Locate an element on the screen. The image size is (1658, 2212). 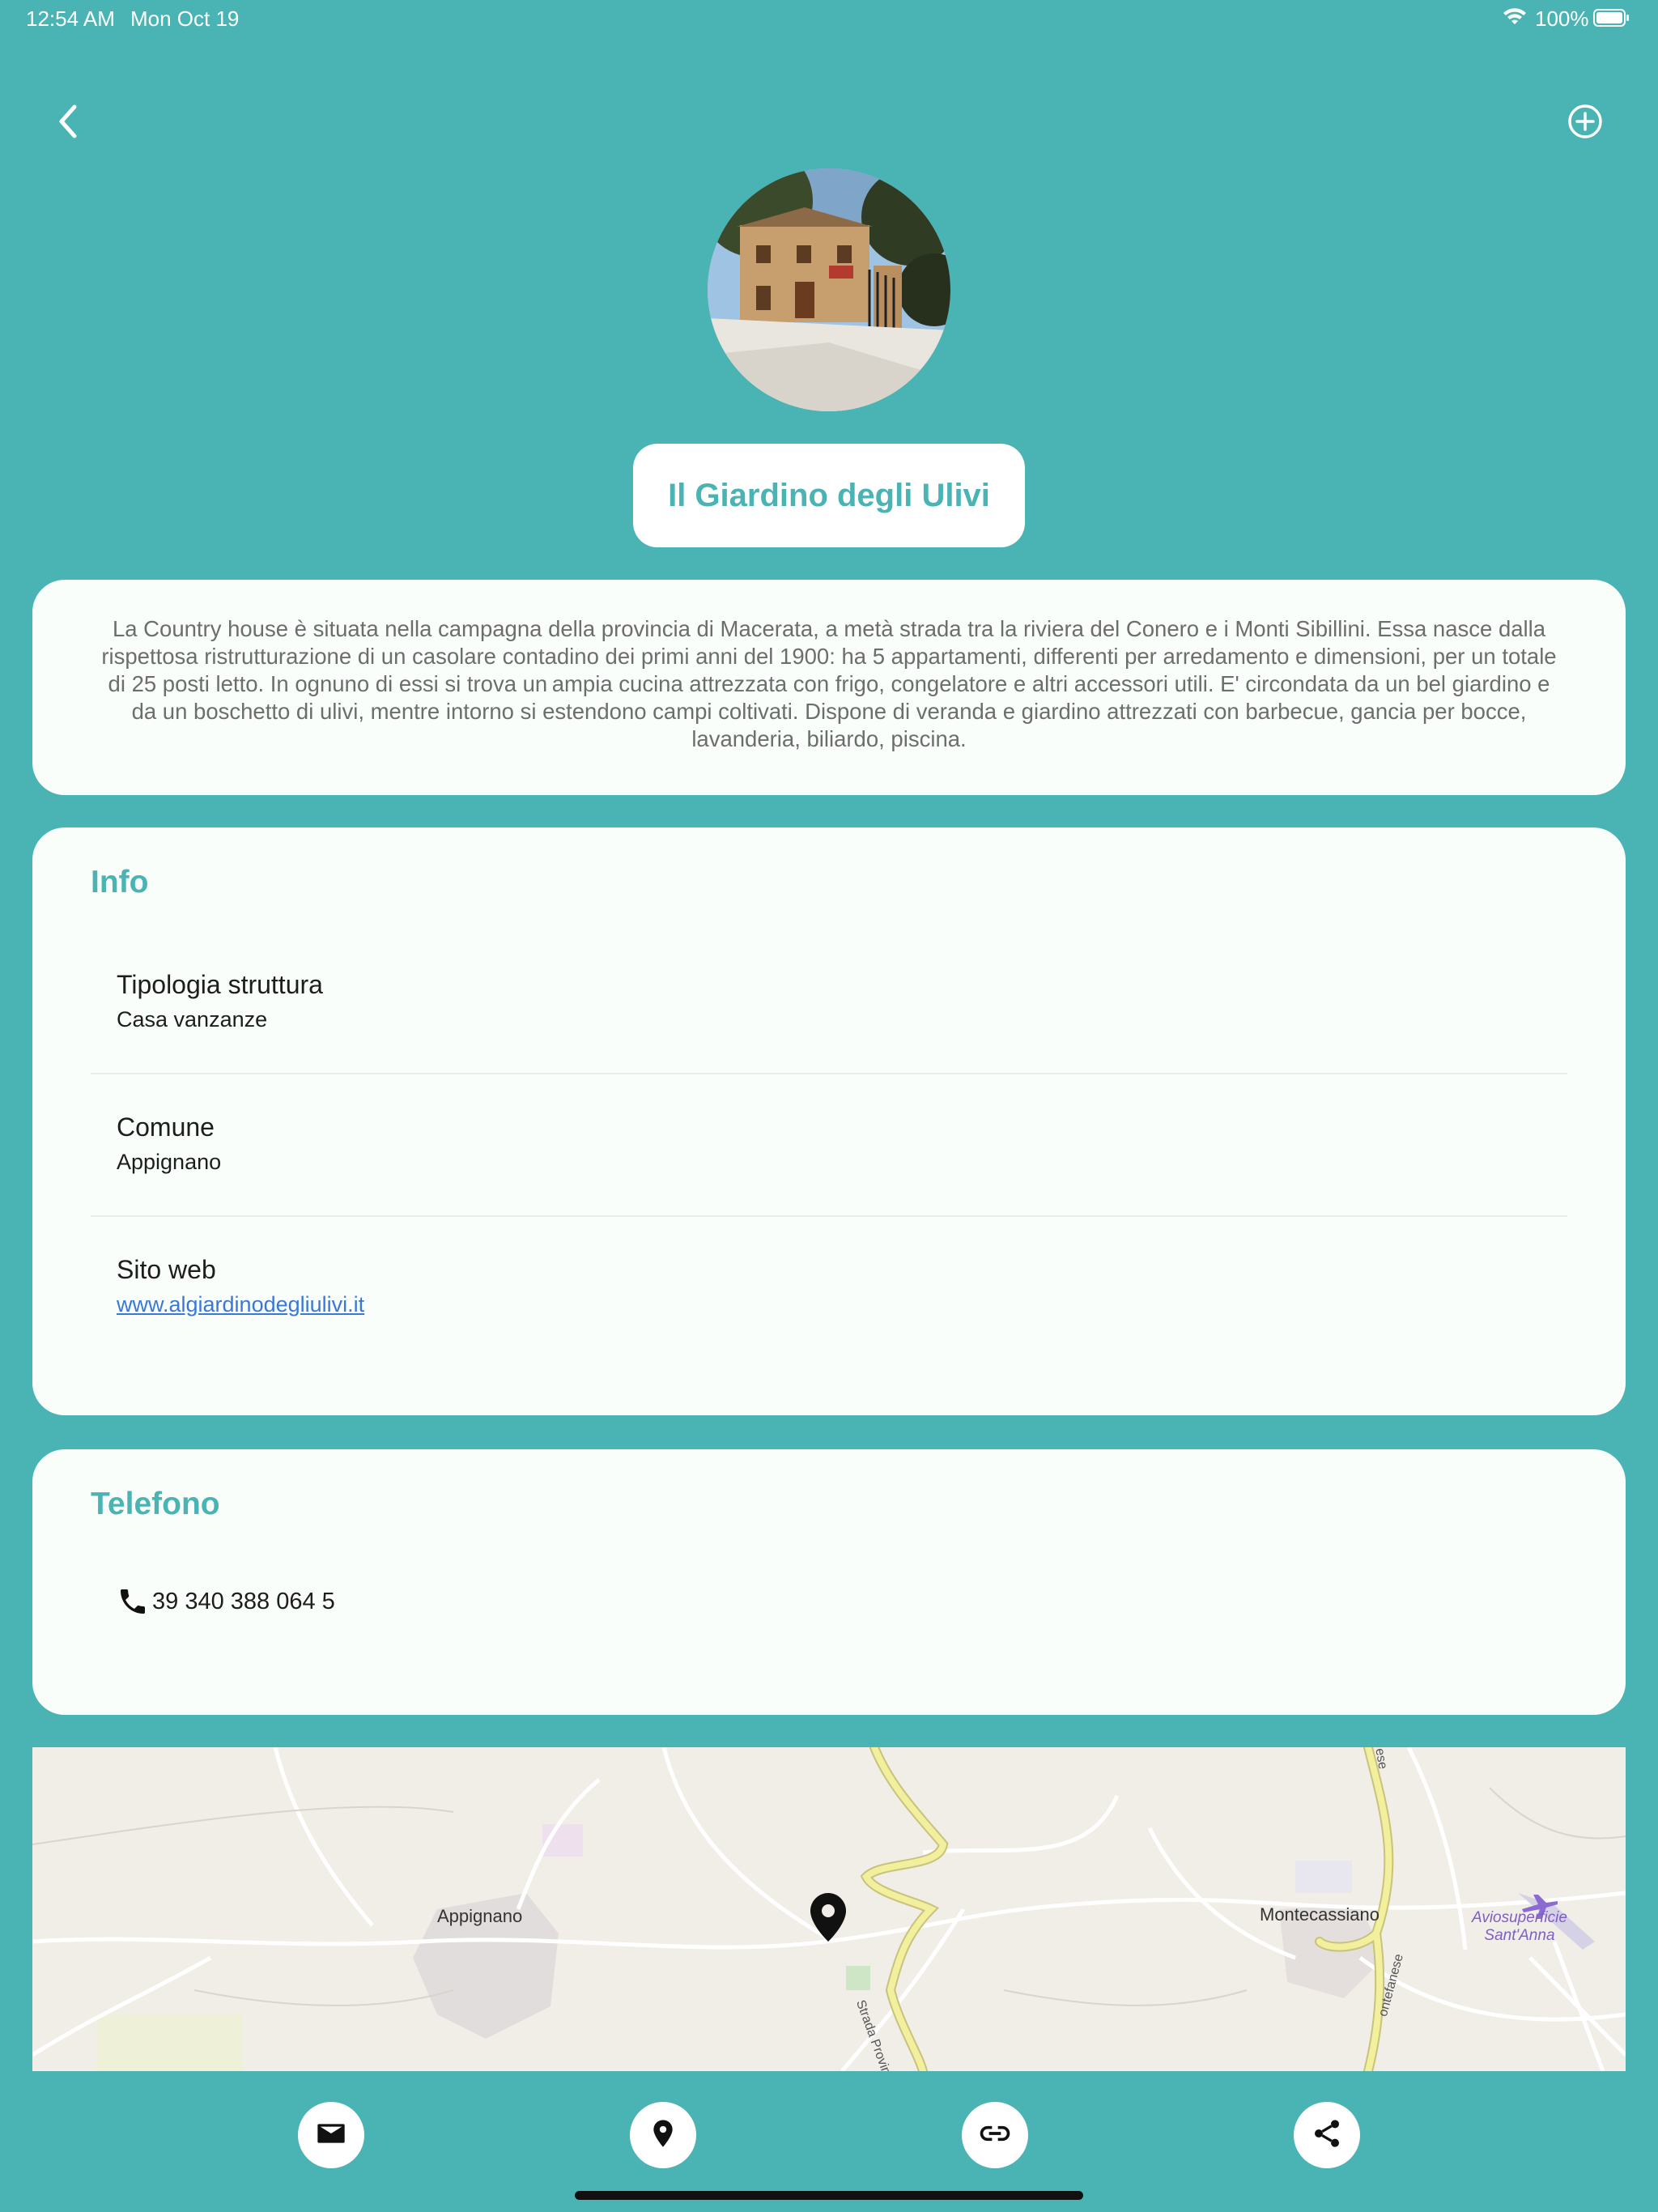
map-label-airfield: Aviosuperficie Sant'Anna is located at coordinates (1519, 1927).